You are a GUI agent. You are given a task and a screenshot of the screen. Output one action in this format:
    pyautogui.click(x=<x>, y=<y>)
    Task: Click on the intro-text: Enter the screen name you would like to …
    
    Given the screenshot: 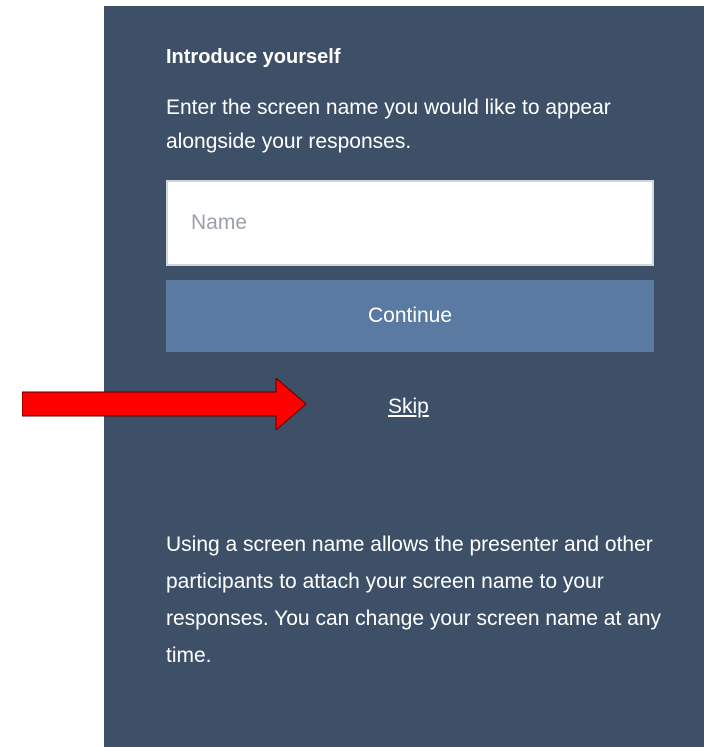 What is the action you would take?
    pyautogui.click(x=388, y=124)
    